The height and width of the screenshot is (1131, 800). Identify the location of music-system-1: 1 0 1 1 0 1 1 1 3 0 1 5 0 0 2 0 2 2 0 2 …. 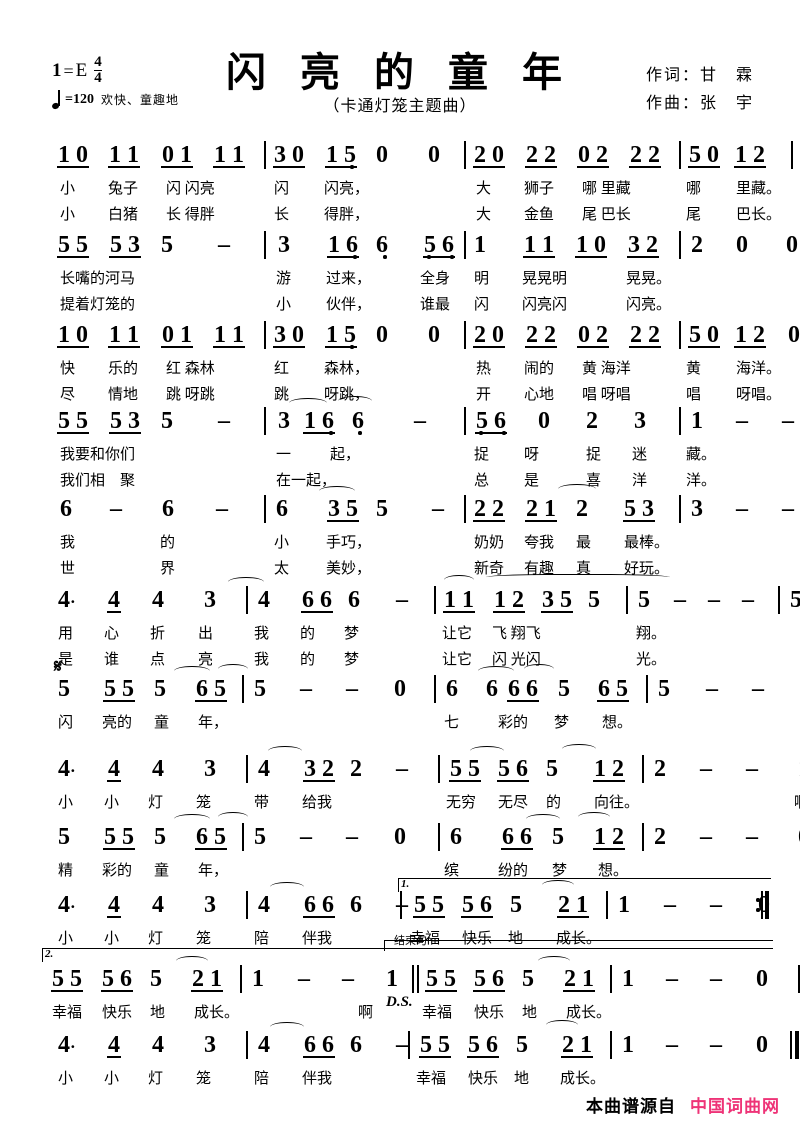
(419, 183).